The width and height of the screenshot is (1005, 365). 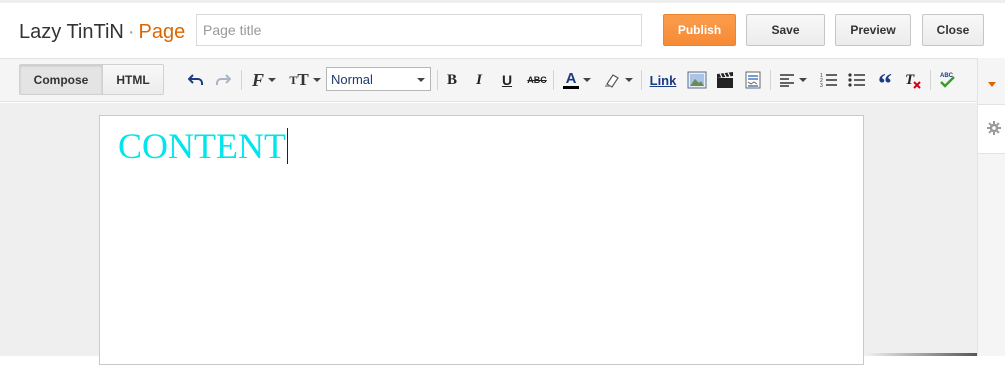 I want to click on remove-formatting-icon: T, so click(x=913, y=80).